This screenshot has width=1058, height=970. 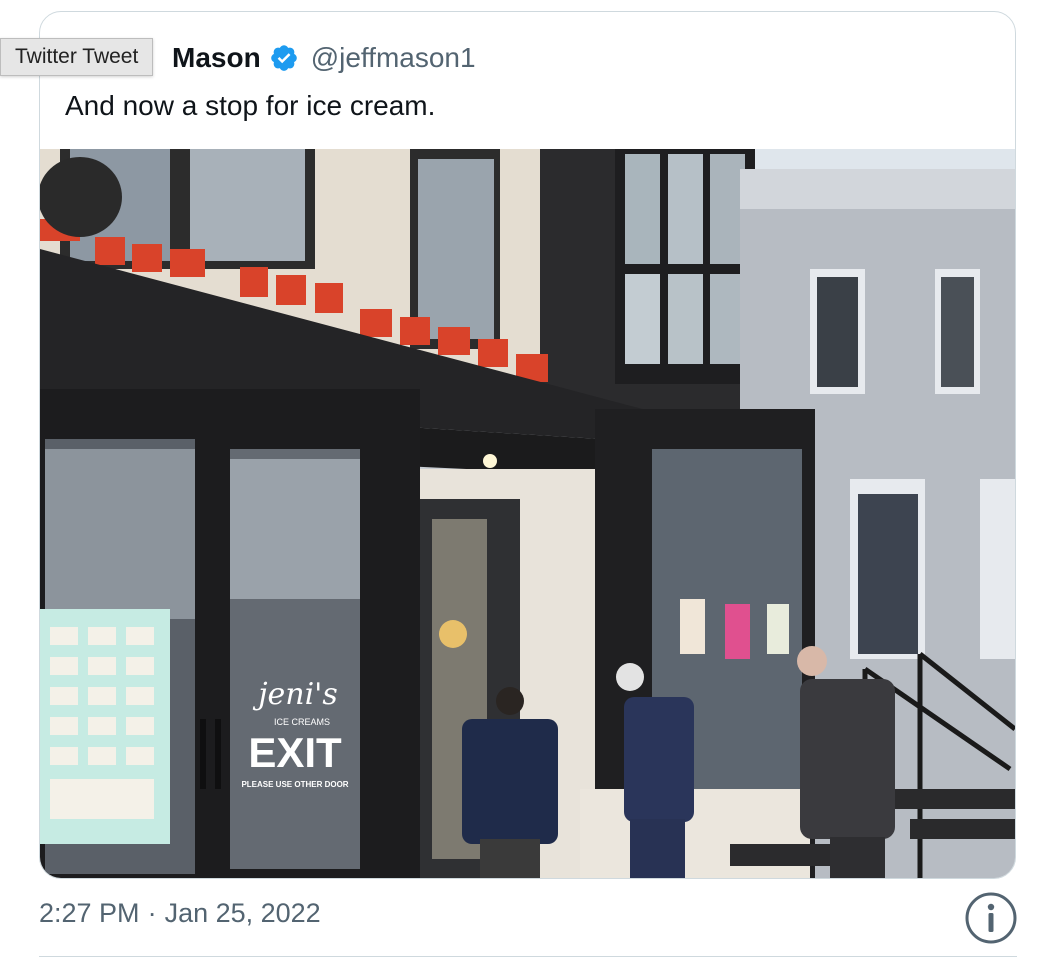 I want to click on door-exit-subtext: PLEASE USE OTHER DOOR, so click(x=294, y=784).